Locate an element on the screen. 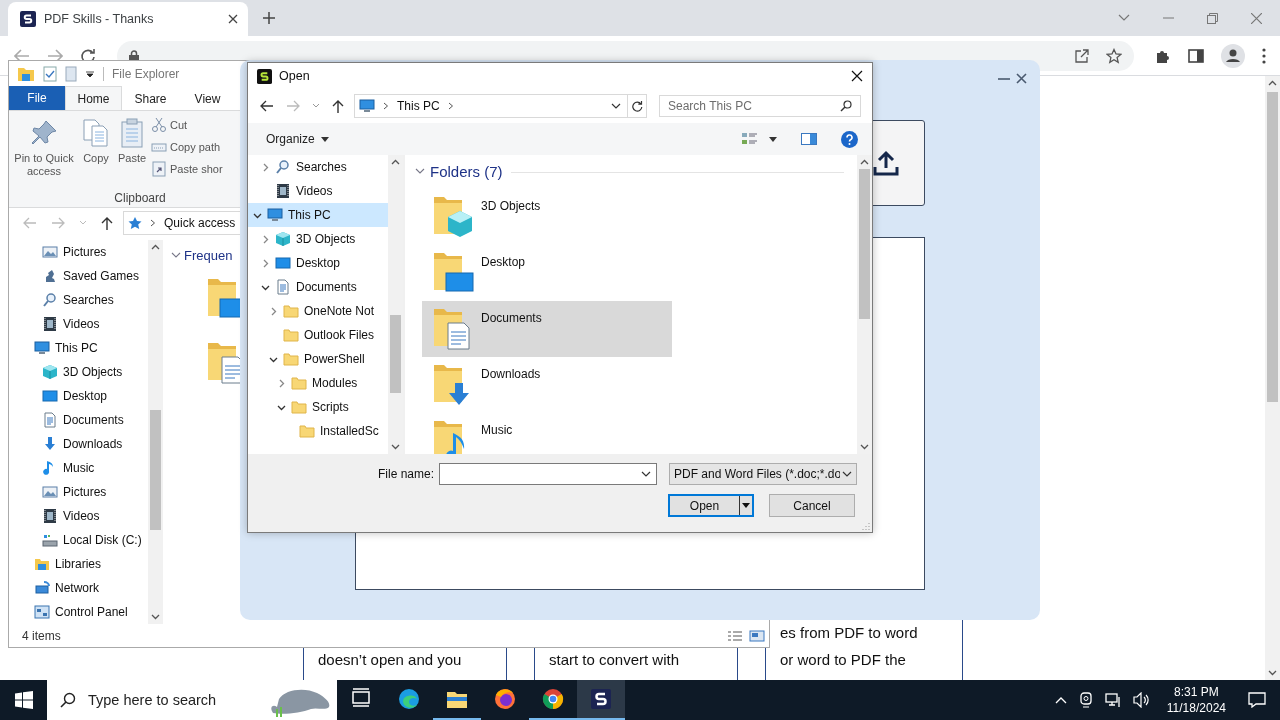  clock-time: 8:31 PM is located at coordinates (1196, 692).